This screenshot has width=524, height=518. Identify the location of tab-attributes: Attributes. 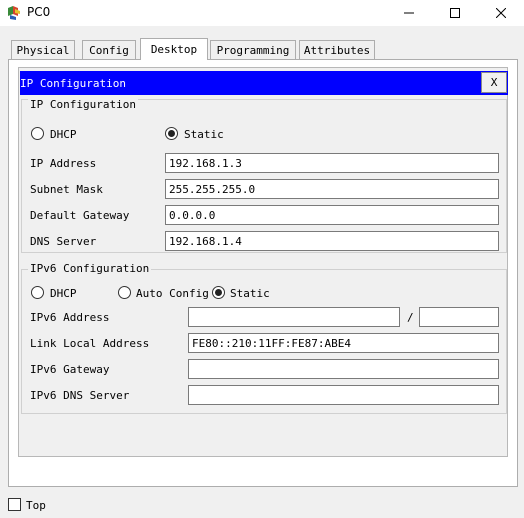
(337, 49).